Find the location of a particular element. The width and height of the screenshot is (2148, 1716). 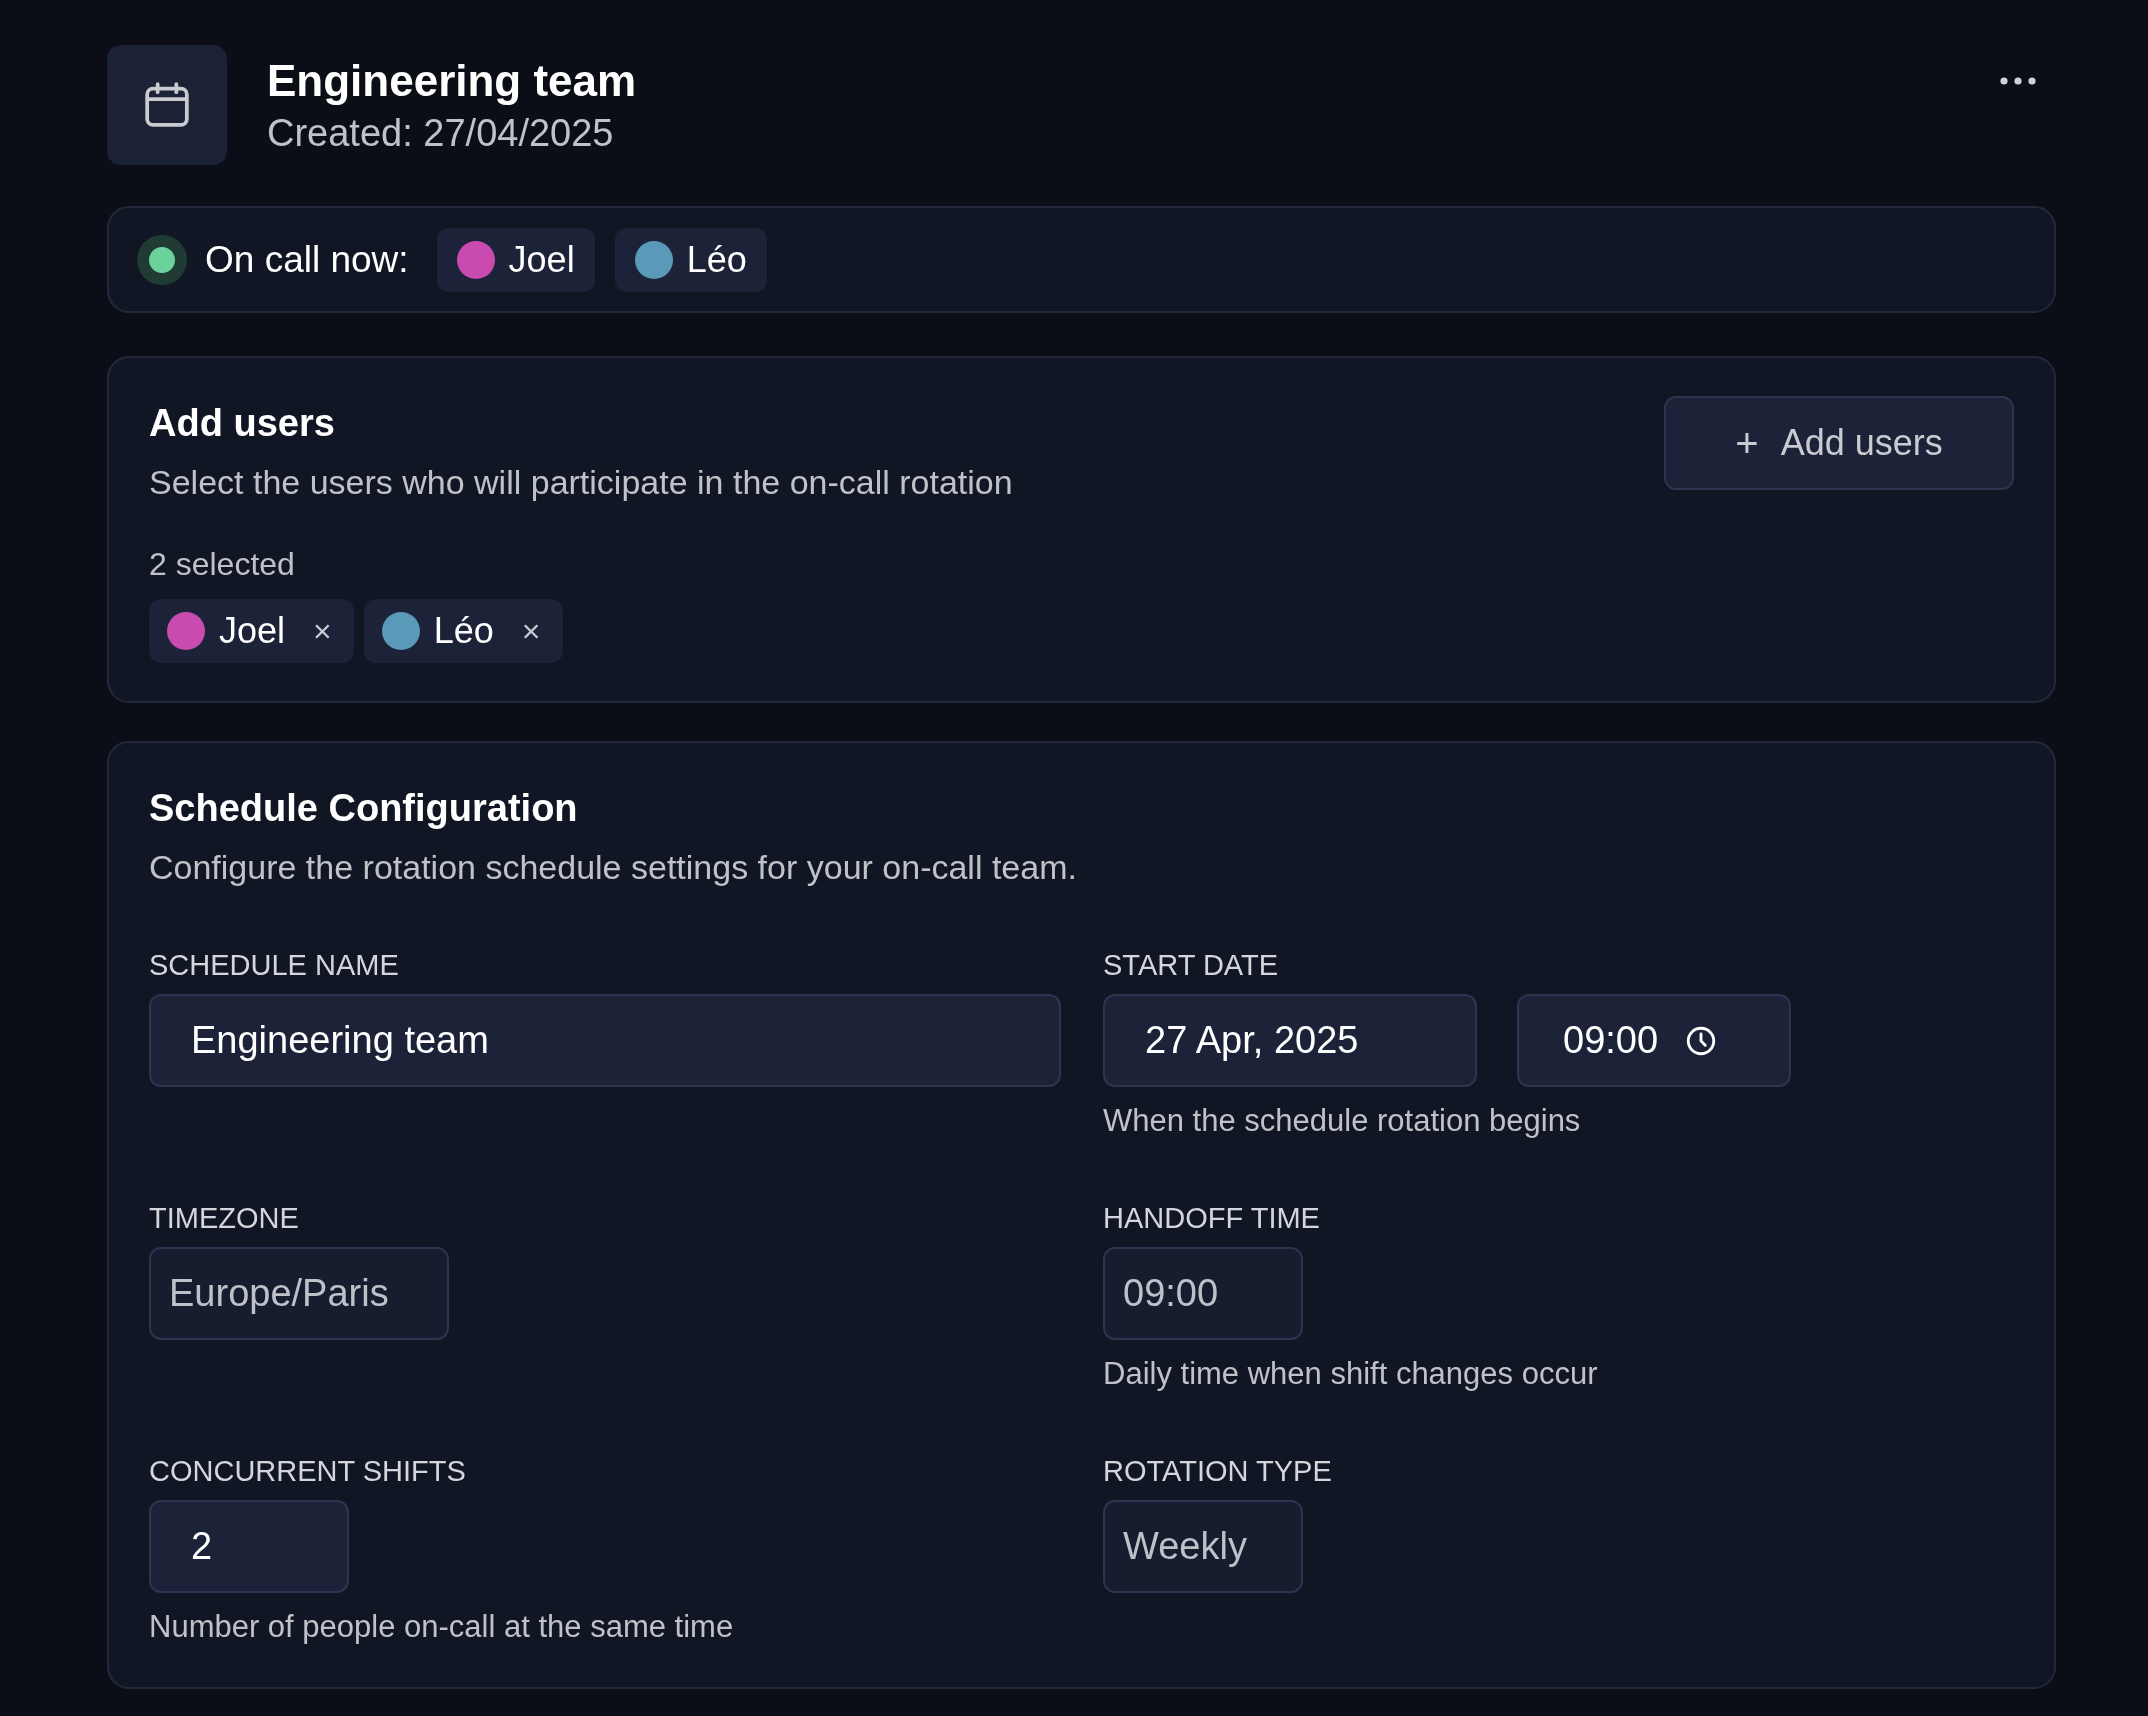

field-label: HANDOFF TIME is located at coordinates (1212, 1218).